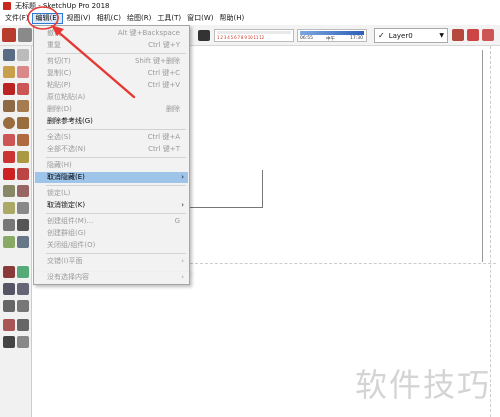 This screenshot has width=500, height=417. Describe the element at coordinates (9, 342) in the screenshot. I see `walk-icon` at that location.